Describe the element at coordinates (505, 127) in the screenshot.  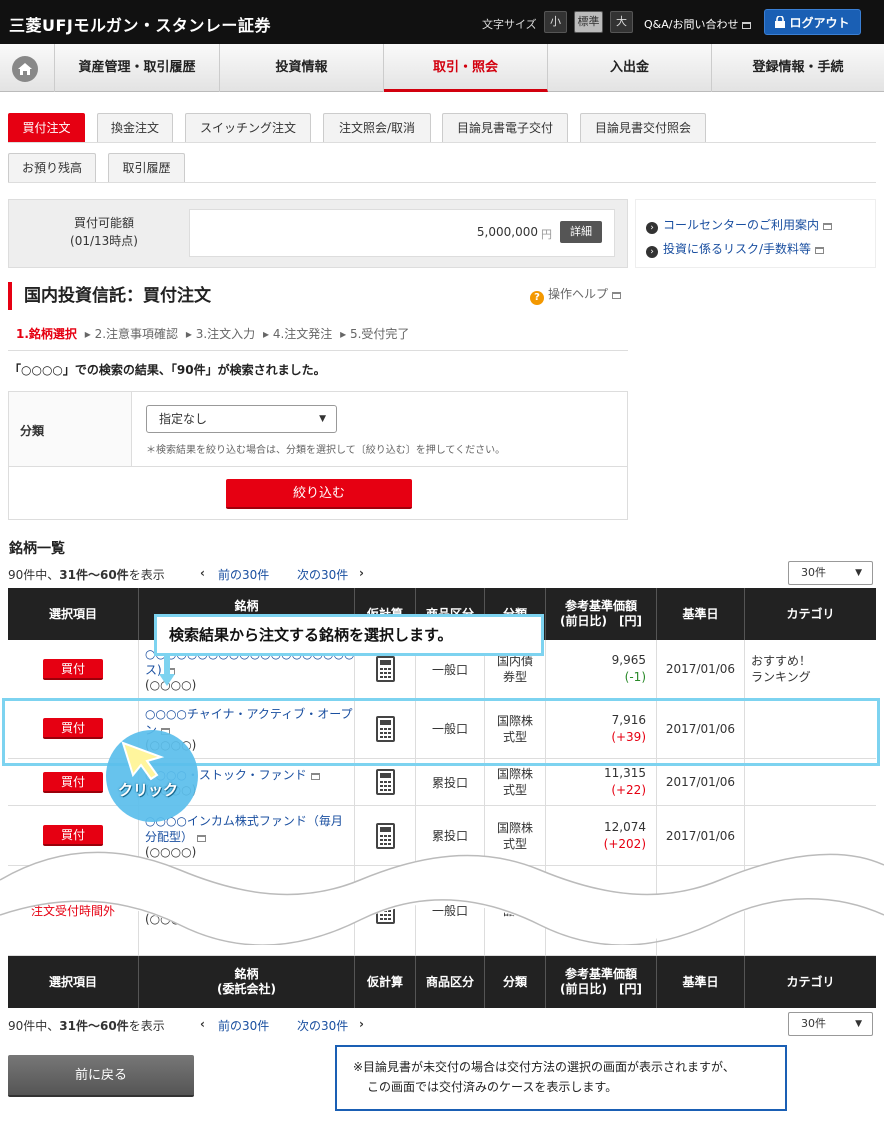
I see `tab-prospectus-e-delivery: 目論見書電子交付` at that location.